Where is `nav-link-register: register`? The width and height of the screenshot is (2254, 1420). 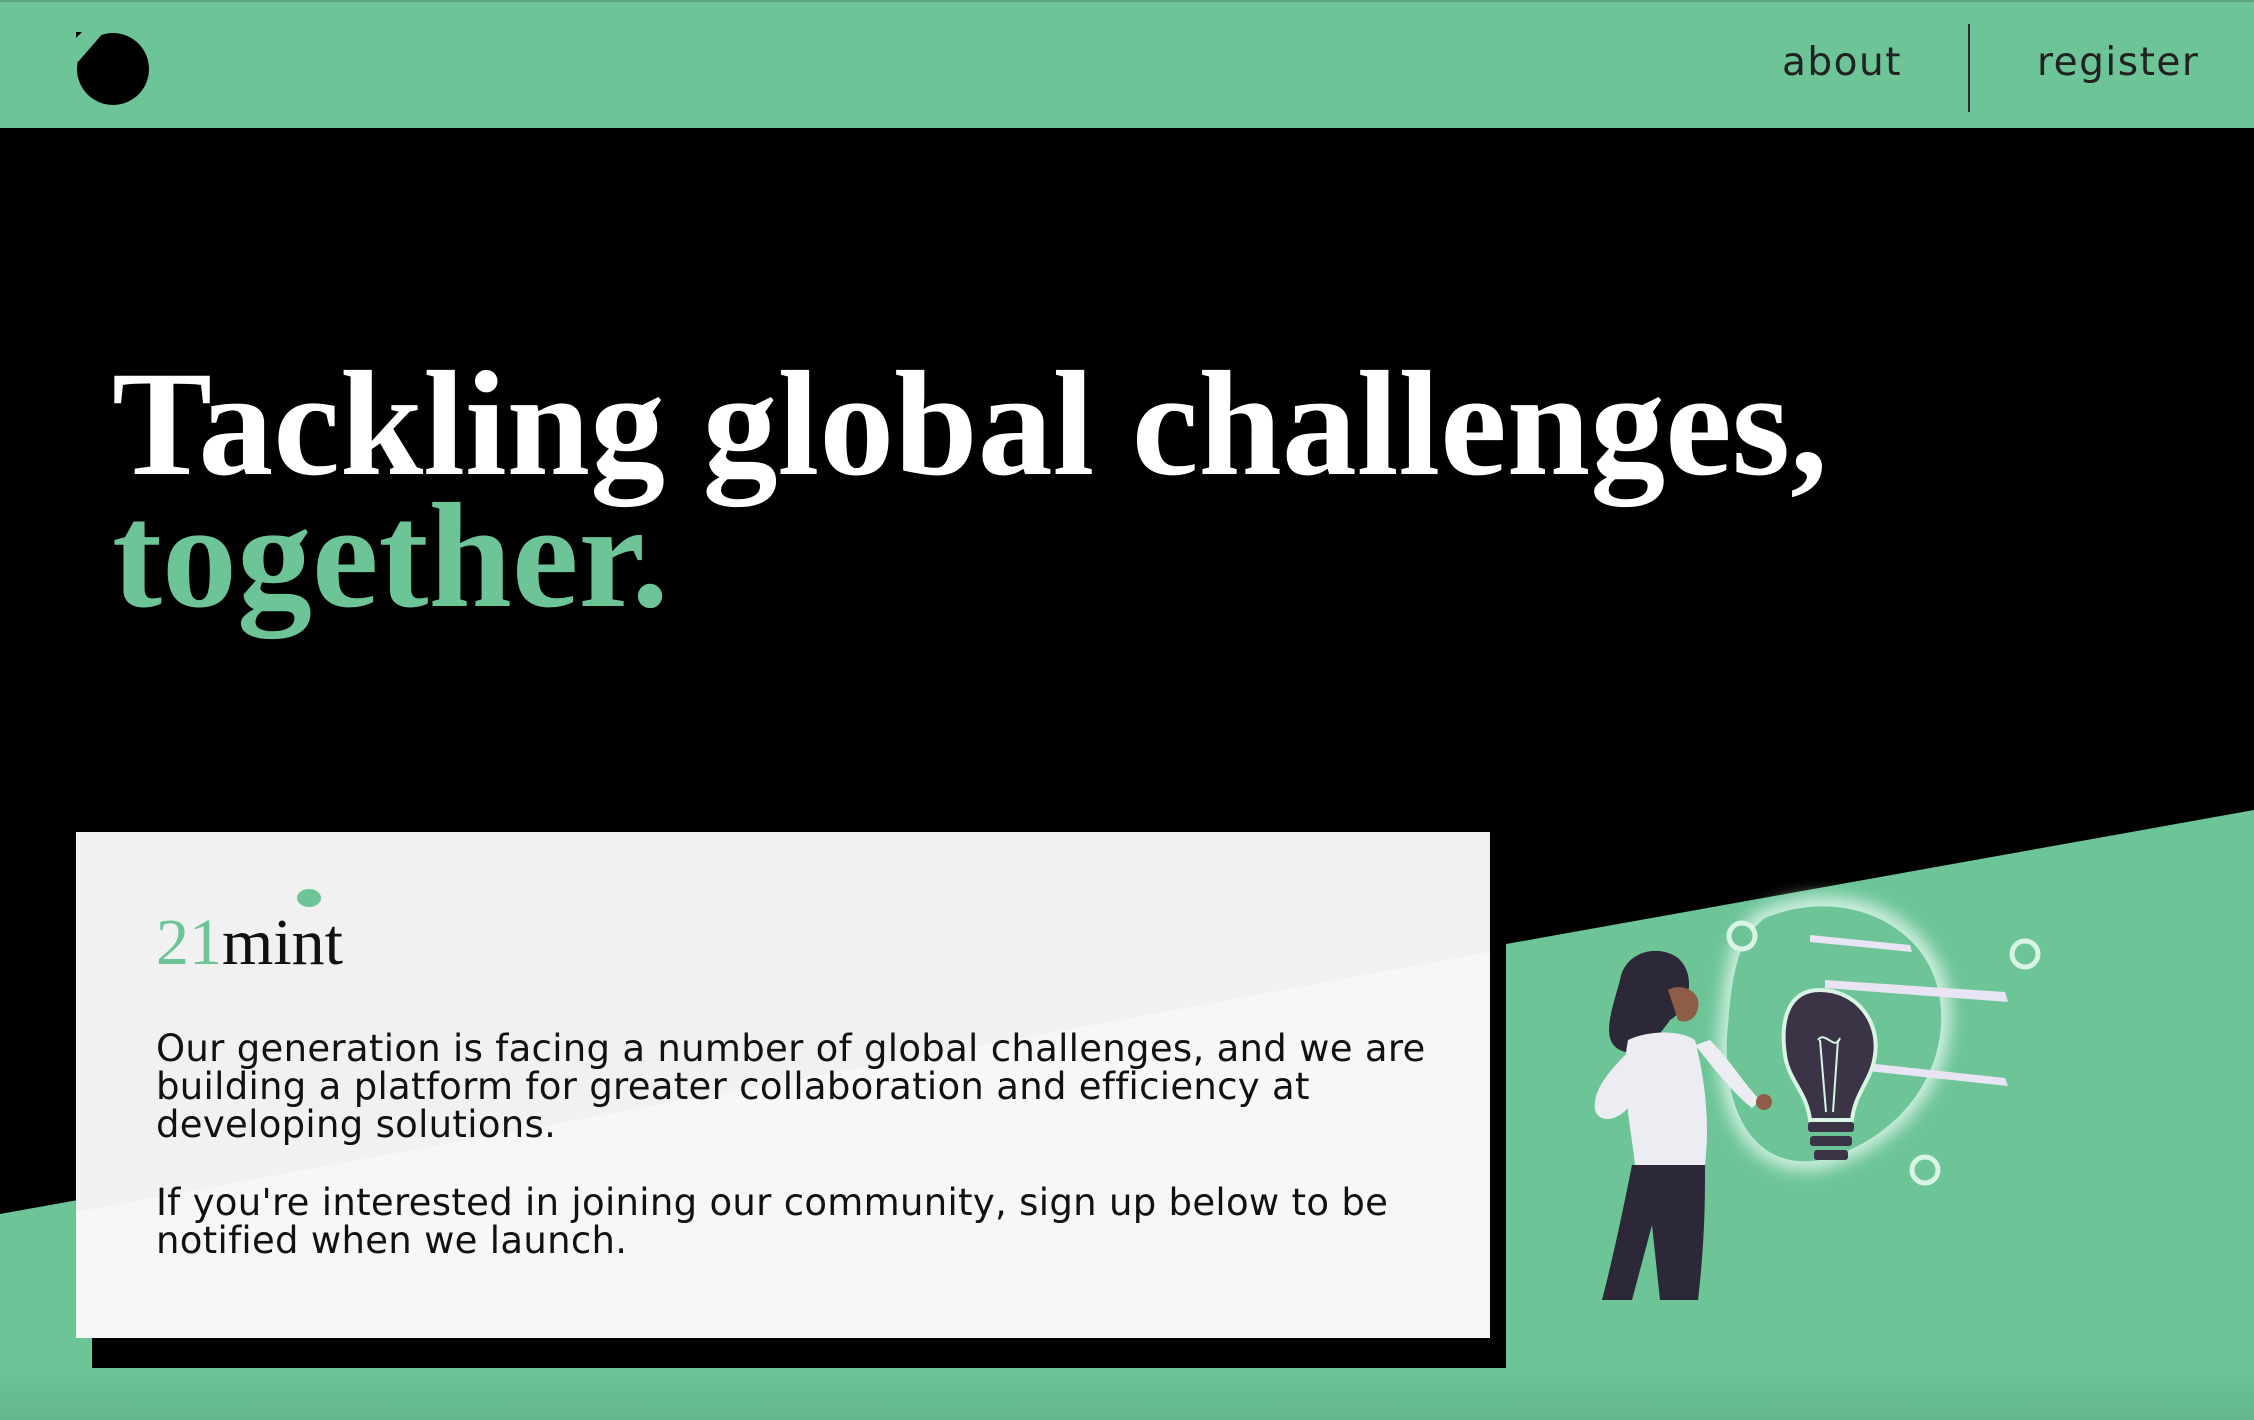
nav-link-register: register is located at coordinates (2118, 62).